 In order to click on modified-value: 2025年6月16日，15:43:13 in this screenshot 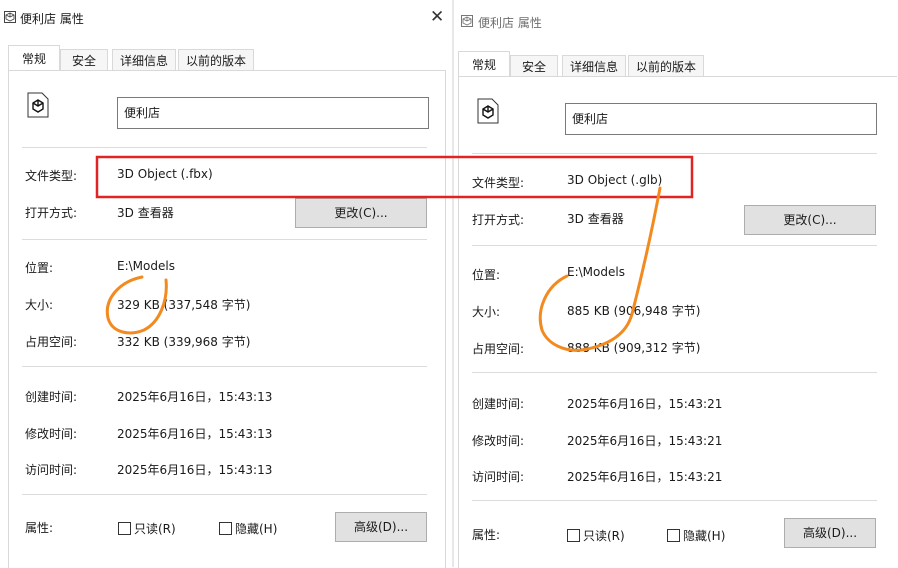, I will do `click(195, 434)`.